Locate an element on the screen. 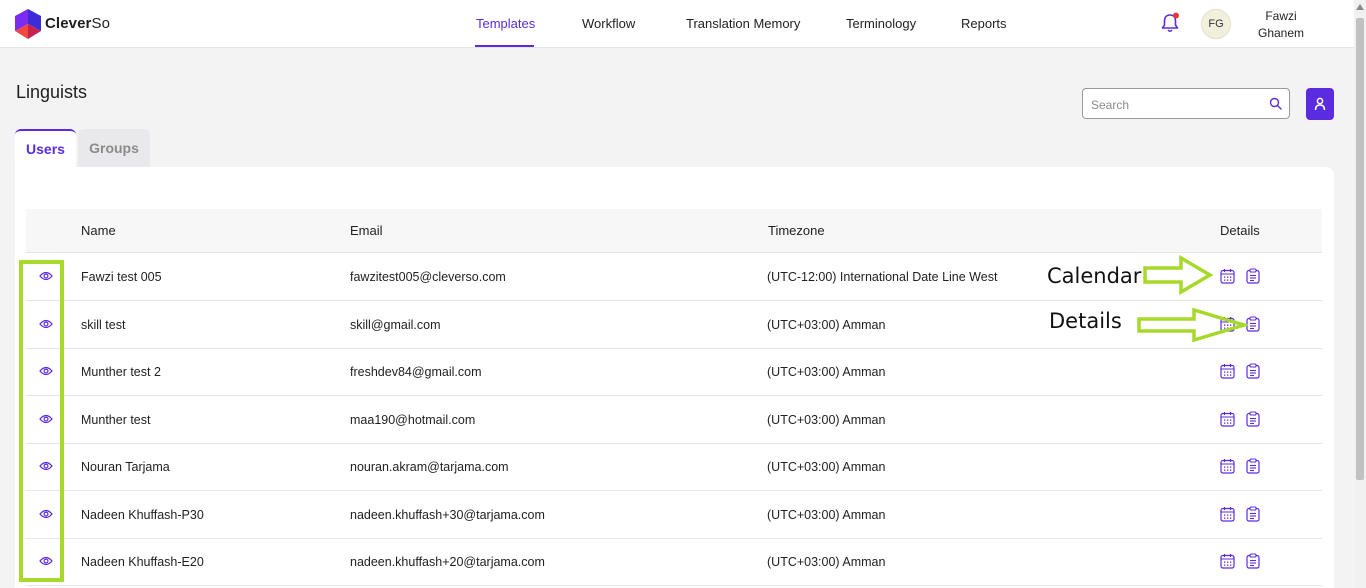 The height and width of the screenshot is (588, 1366). scrollbar-thumb is located at coordinates (1360, 249).